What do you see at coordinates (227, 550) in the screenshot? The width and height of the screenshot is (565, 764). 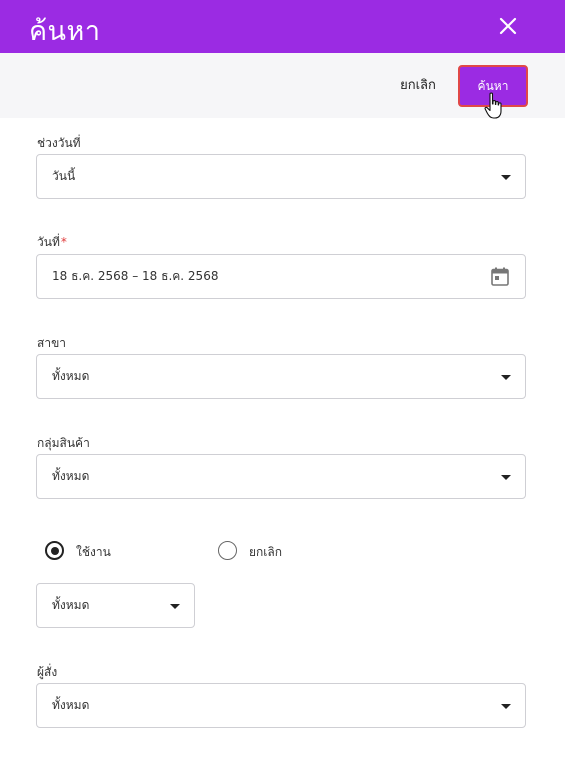 I see `radio-unchecked-icon` at bounding box center [227, 550].